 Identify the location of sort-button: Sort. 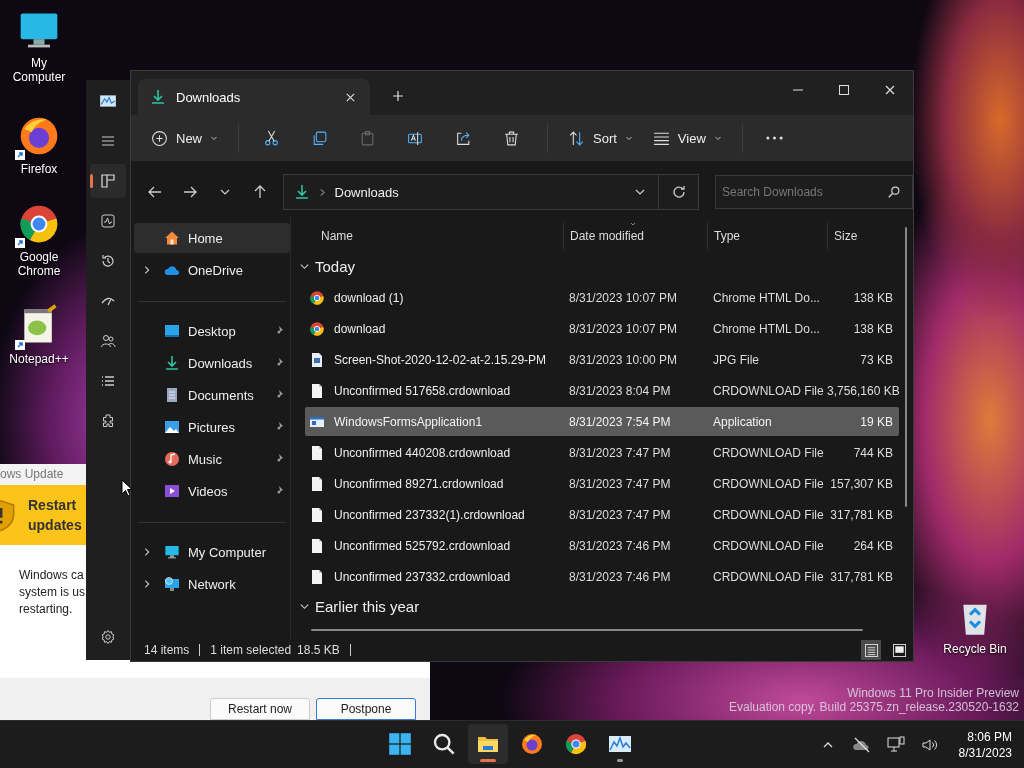
(600, 138).